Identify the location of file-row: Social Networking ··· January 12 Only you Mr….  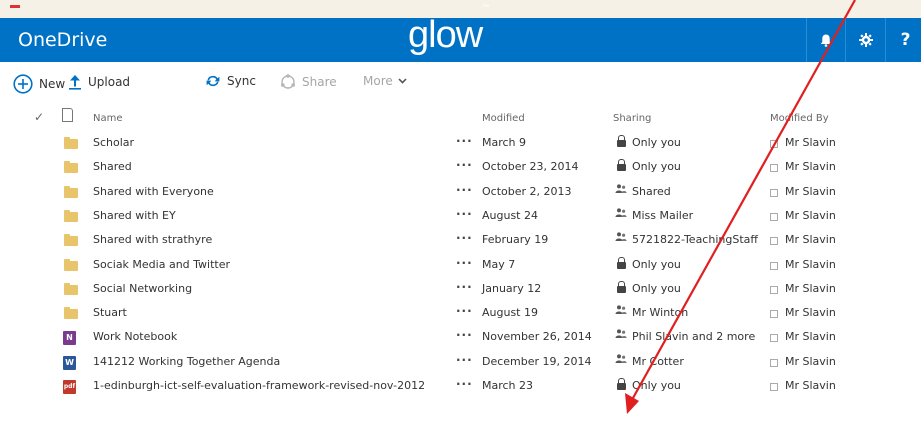
(460, 289).